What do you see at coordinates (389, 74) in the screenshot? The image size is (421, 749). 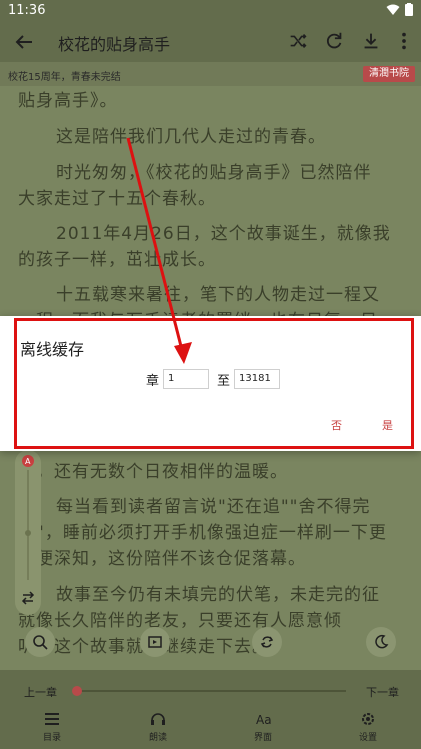 I see `source-badge: 清潤书院` at bounding box center [389, 74].